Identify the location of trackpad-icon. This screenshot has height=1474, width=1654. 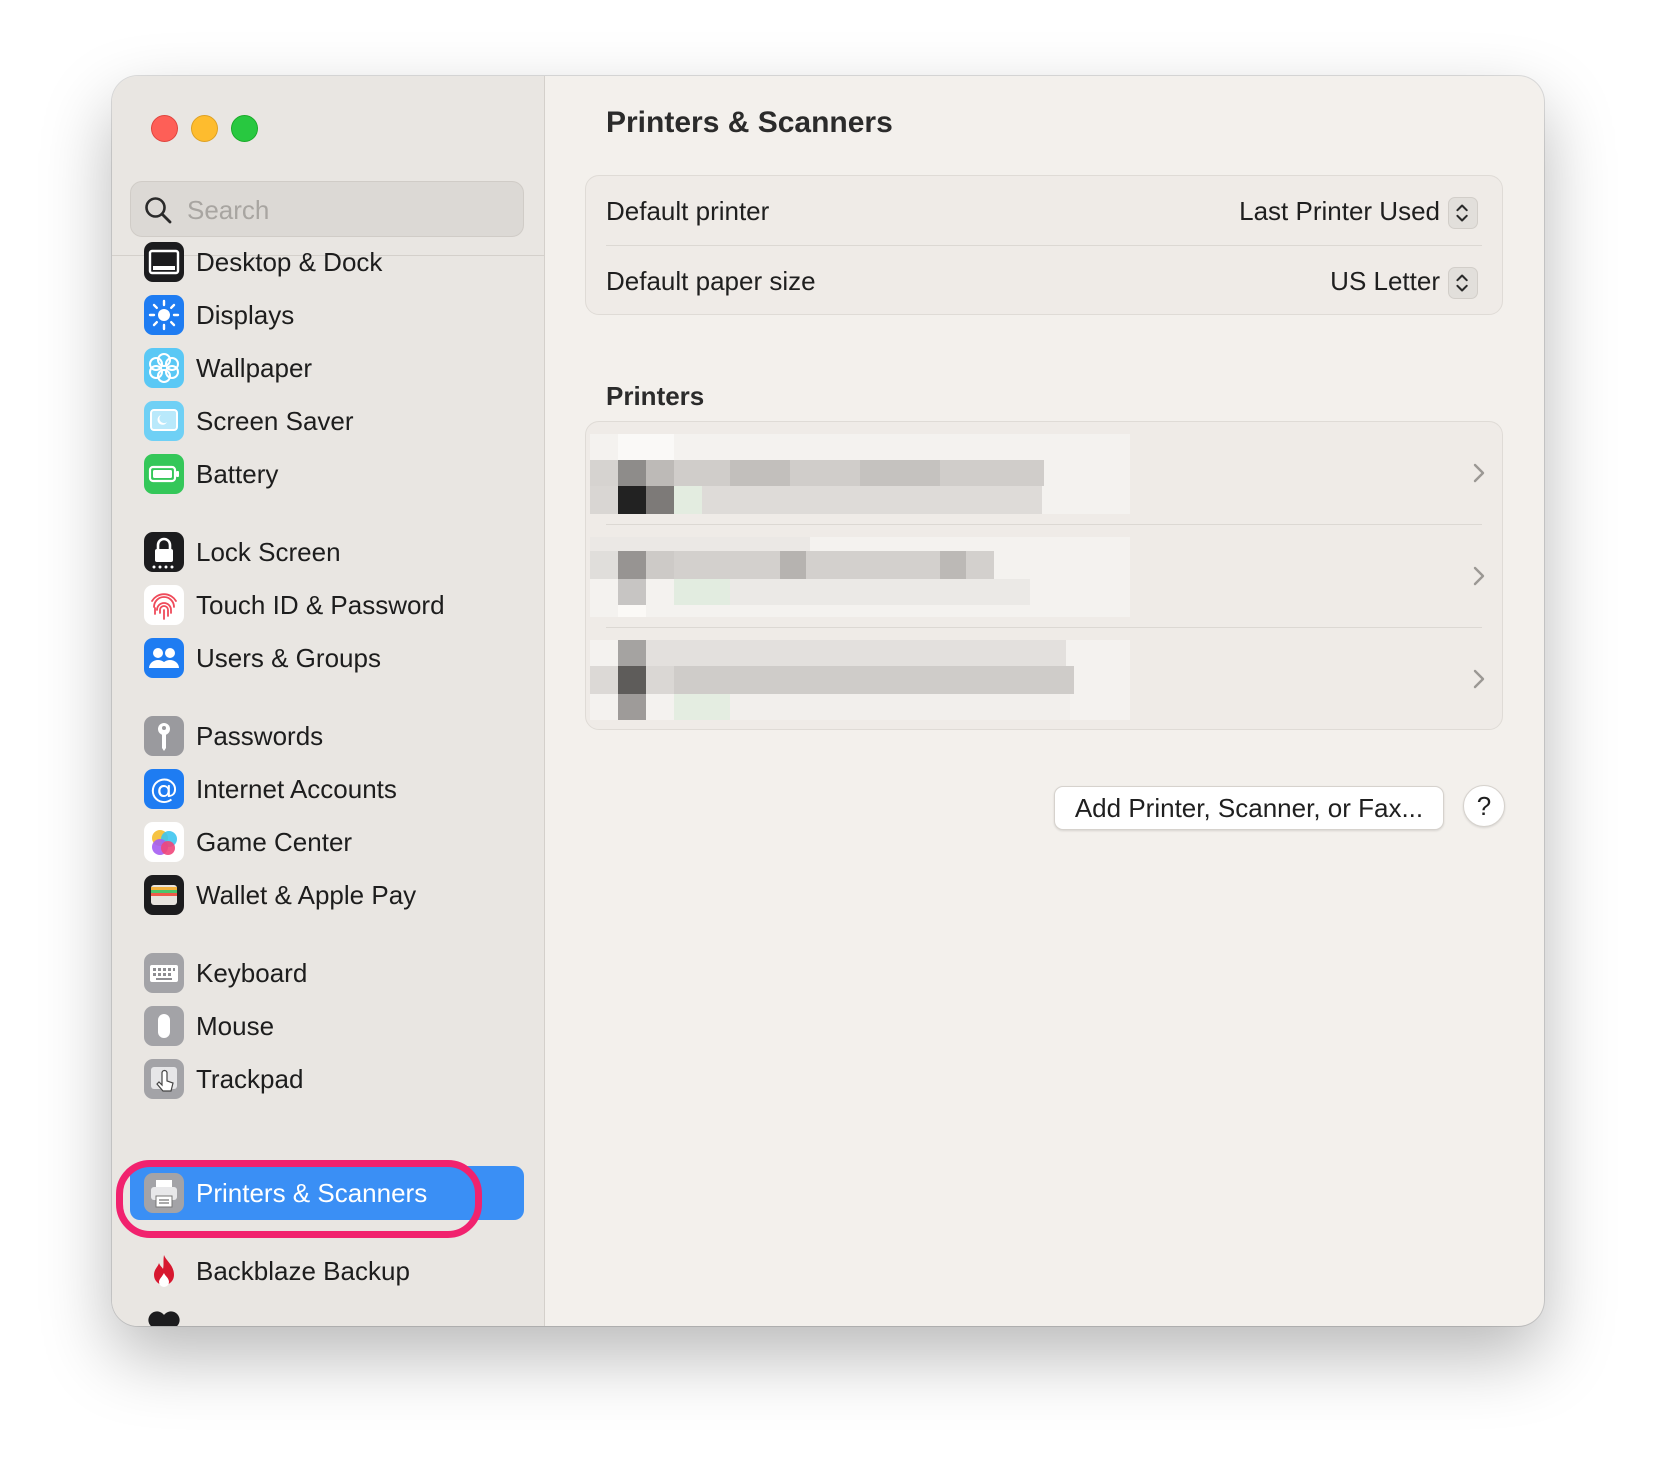
(164, 1079).